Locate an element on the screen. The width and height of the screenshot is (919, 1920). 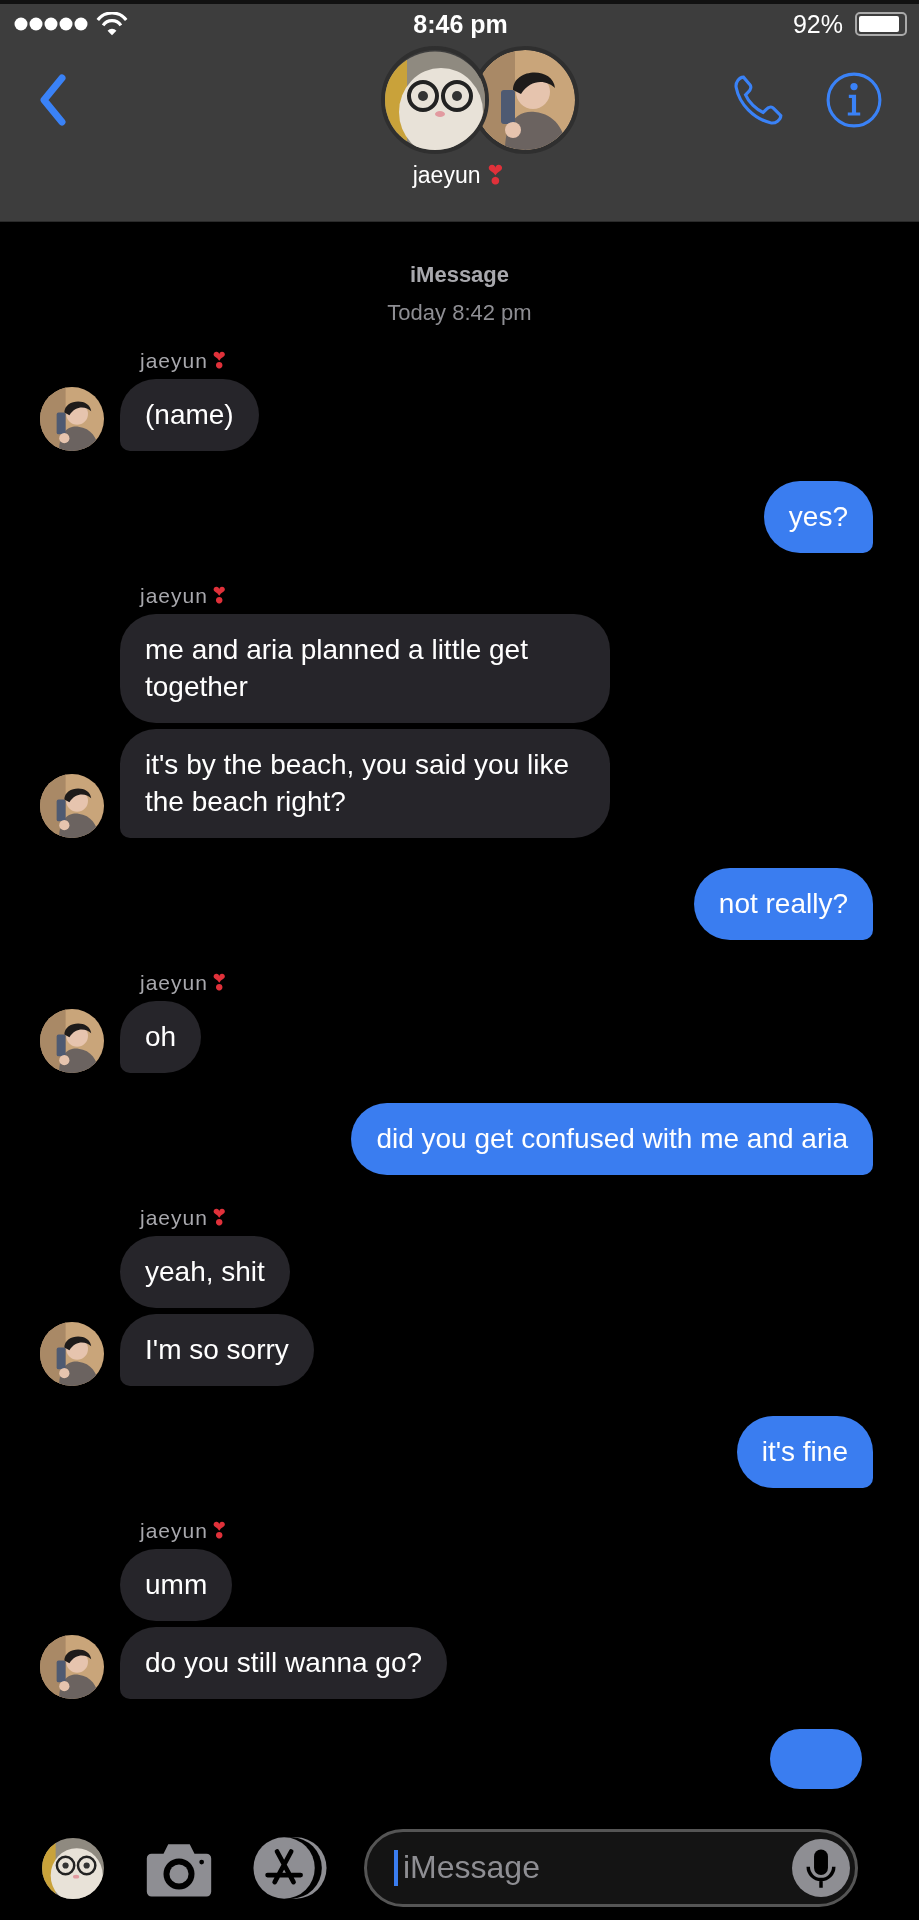
wifi-icon is located at coordinates (112, 24).